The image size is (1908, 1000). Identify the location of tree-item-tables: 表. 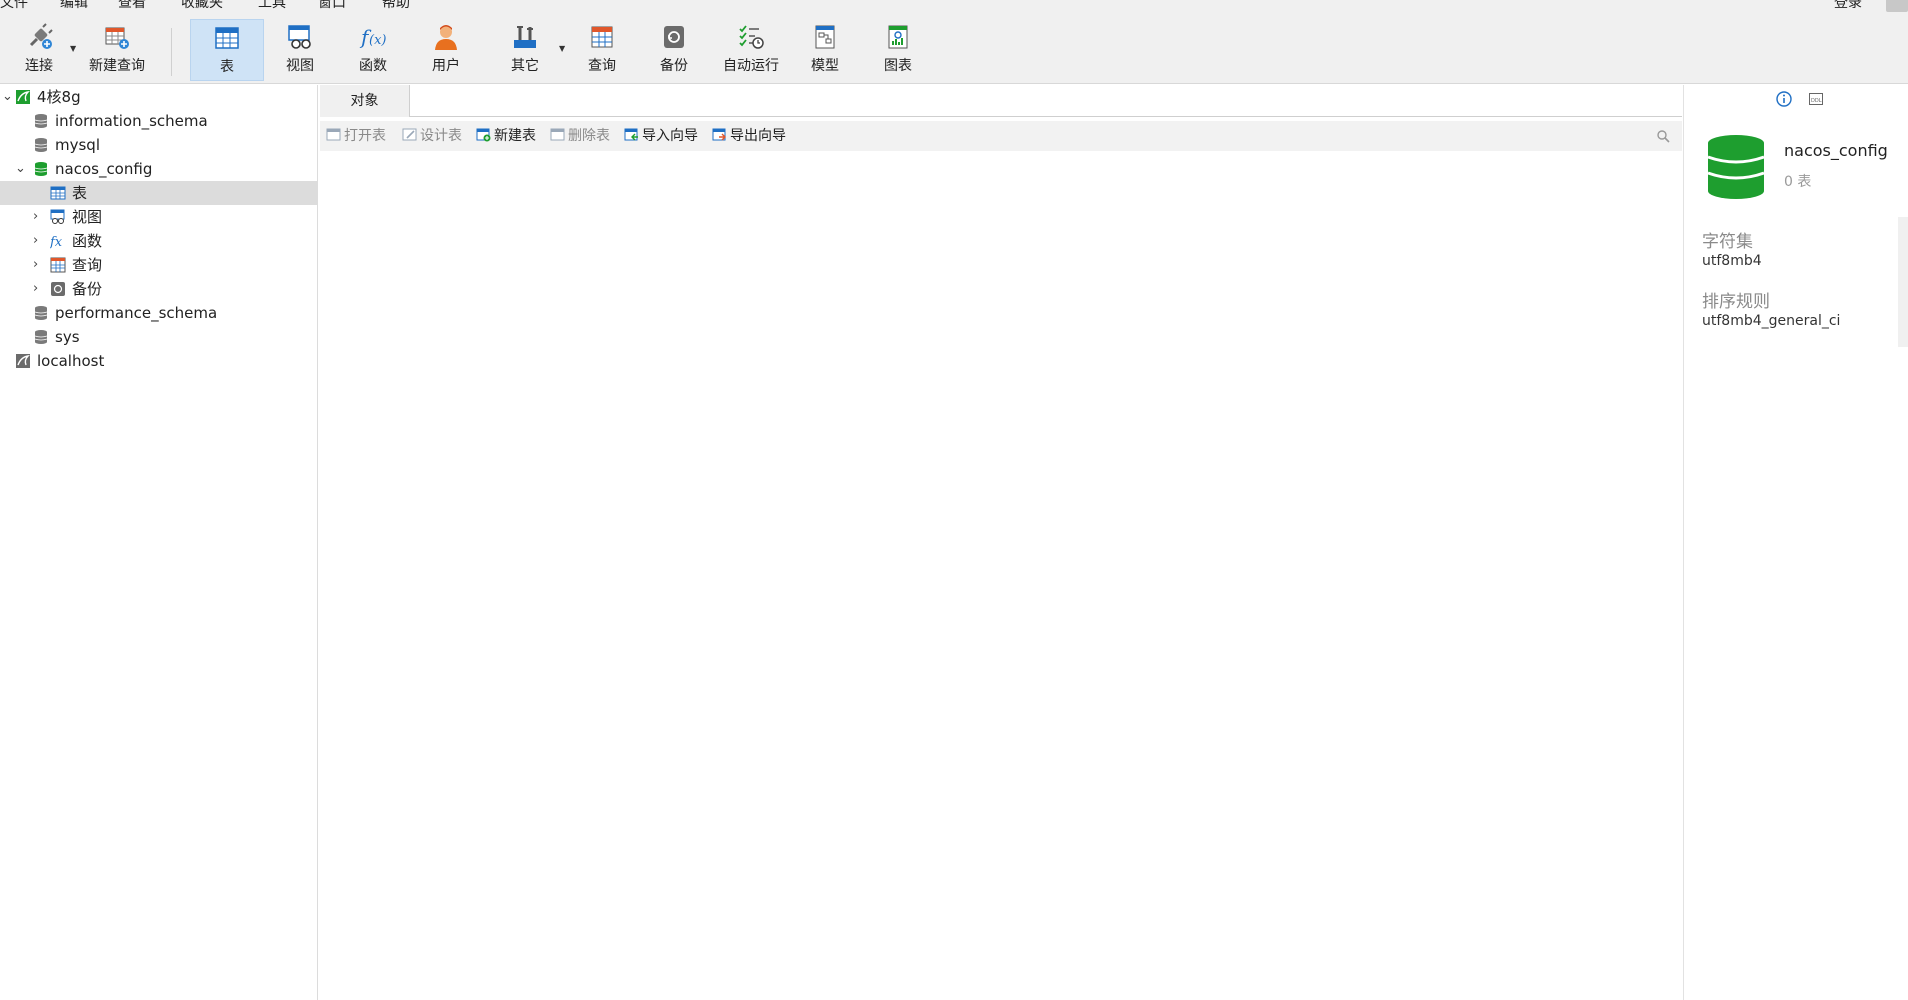
(159, 193).